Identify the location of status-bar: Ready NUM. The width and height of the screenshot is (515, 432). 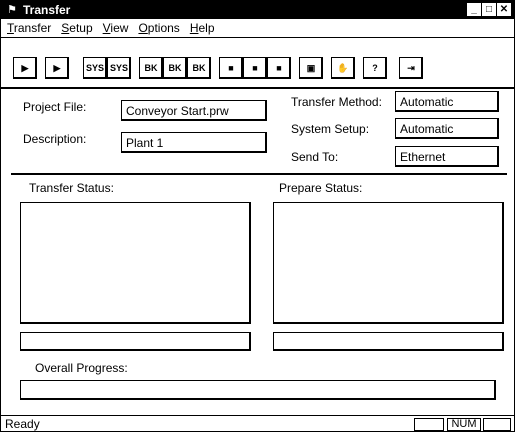
(257, 423).